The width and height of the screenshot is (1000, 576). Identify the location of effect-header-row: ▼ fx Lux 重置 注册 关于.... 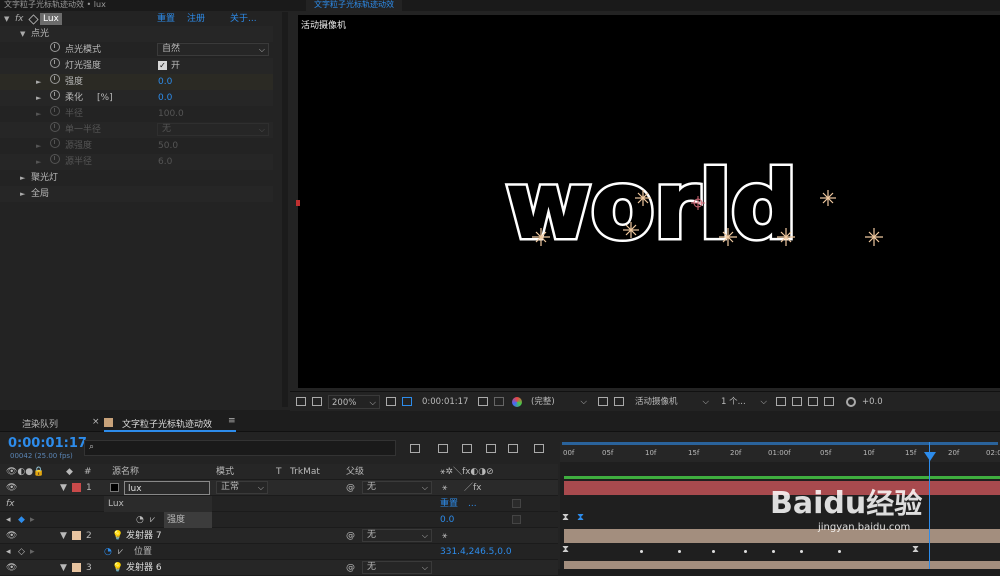
(136, 19).